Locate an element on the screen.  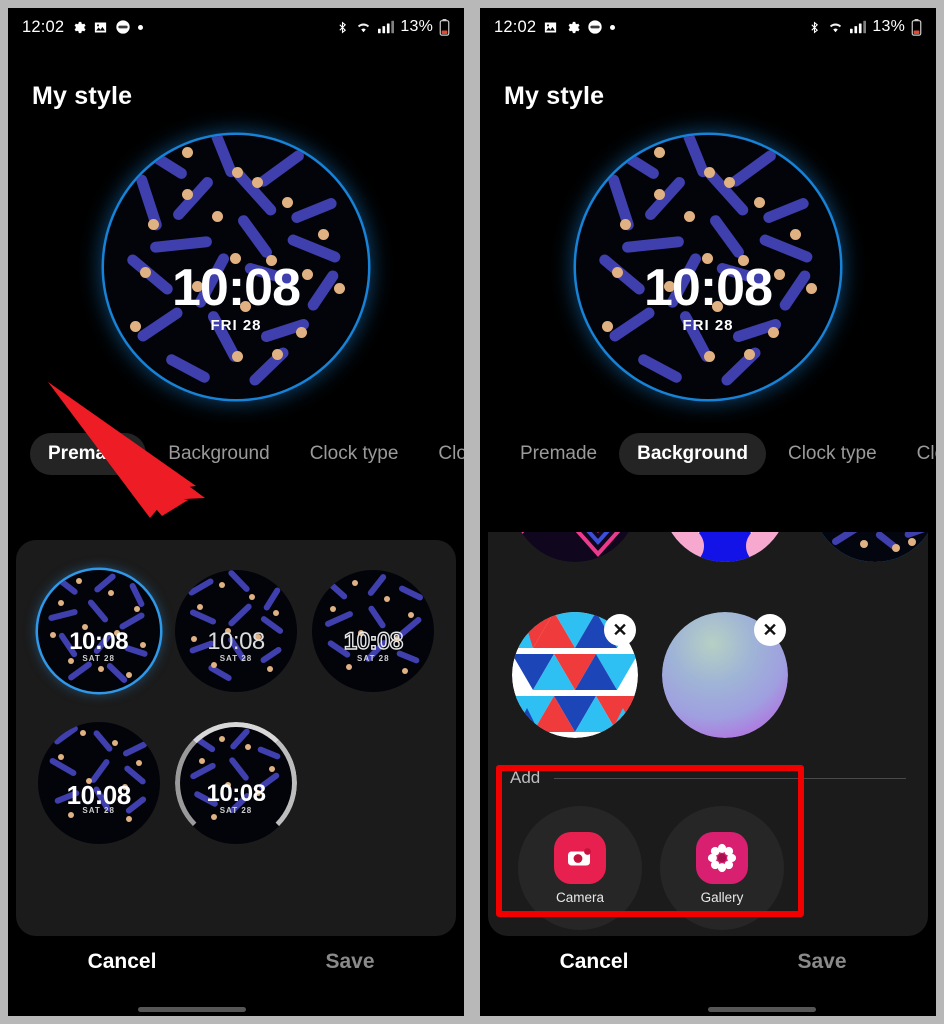
add-camera-button: Camera is located at coordinates (580, 868).